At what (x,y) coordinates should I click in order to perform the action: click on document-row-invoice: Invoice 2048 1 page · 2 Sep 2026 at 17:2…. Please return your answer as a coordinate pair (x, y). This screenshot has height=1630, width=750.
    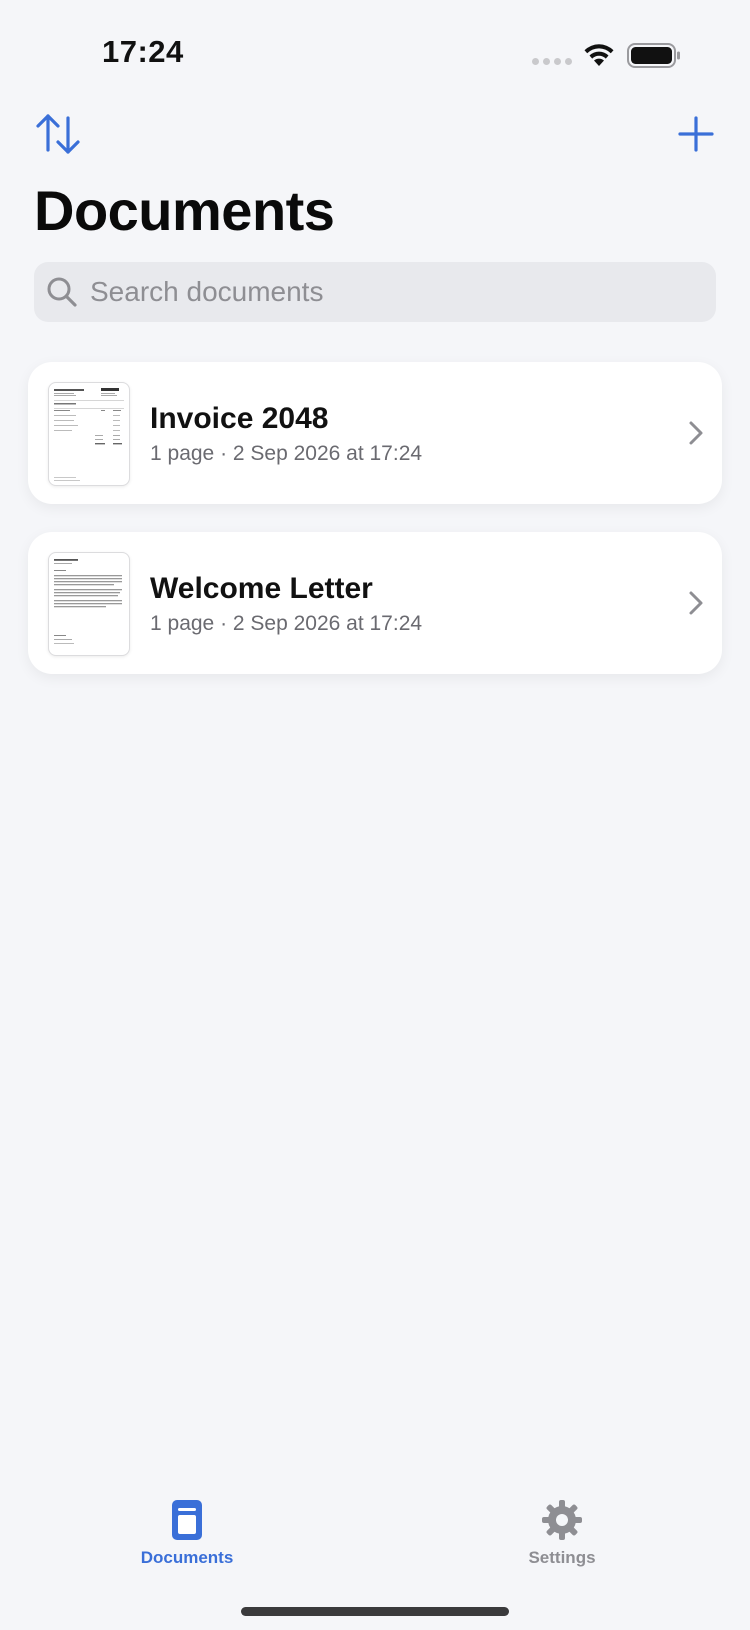
    Looking at the image, I should click on (375, 433).